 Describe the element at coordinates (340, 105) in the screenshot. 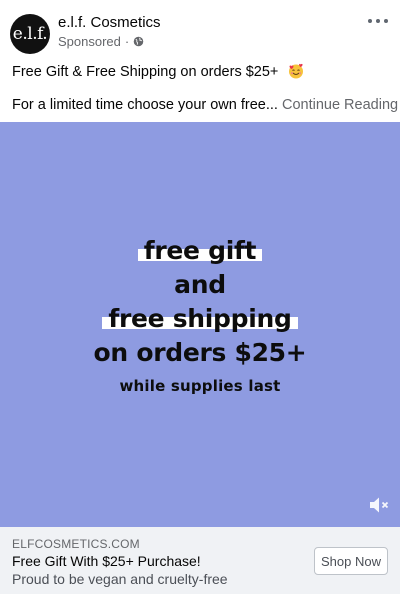

I see `continue-reading-link: Continue Reading` at that location.